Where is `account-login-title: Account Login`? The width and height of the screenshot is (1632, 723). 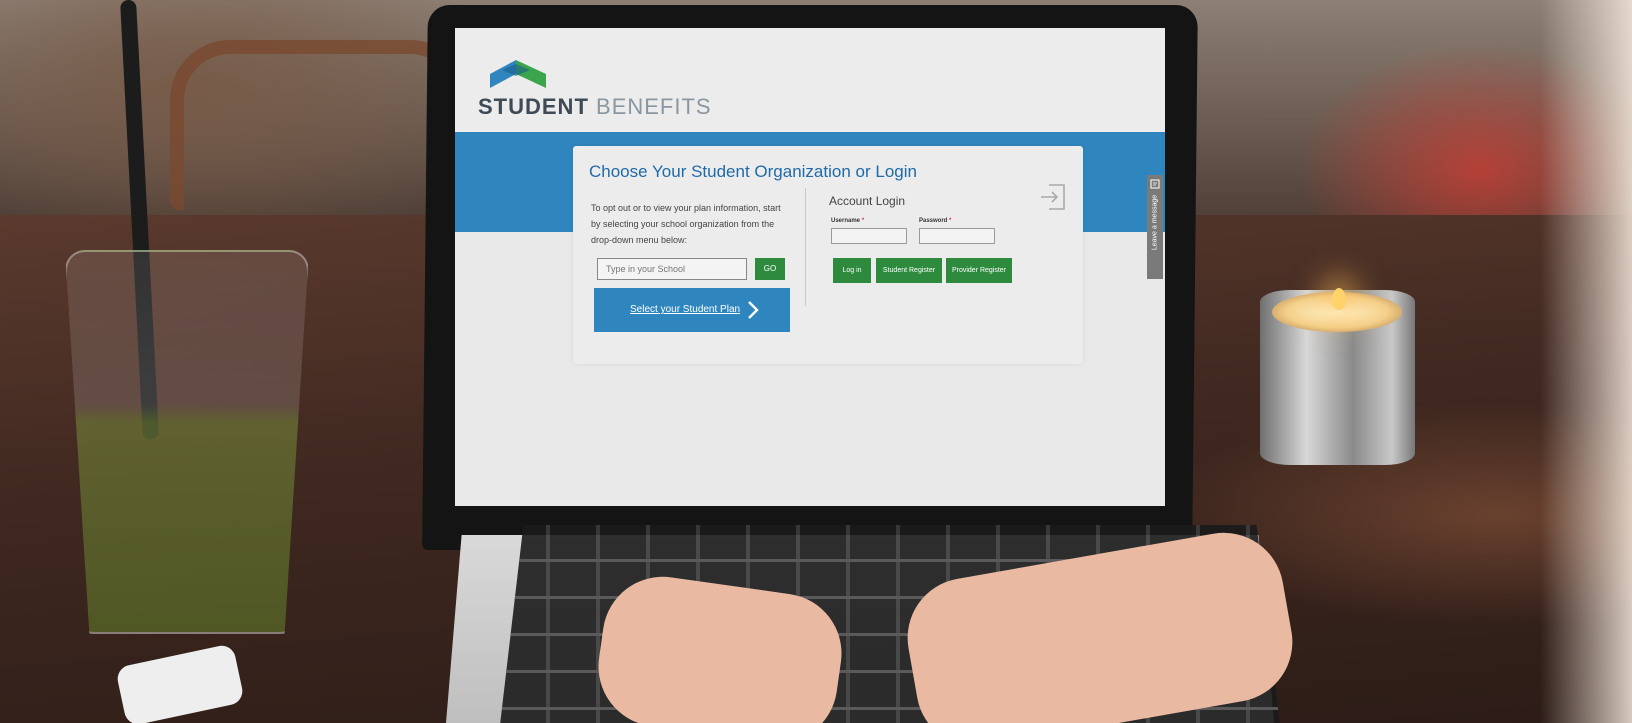 account-login-title: Account Login is located at coordinates (867, 201).